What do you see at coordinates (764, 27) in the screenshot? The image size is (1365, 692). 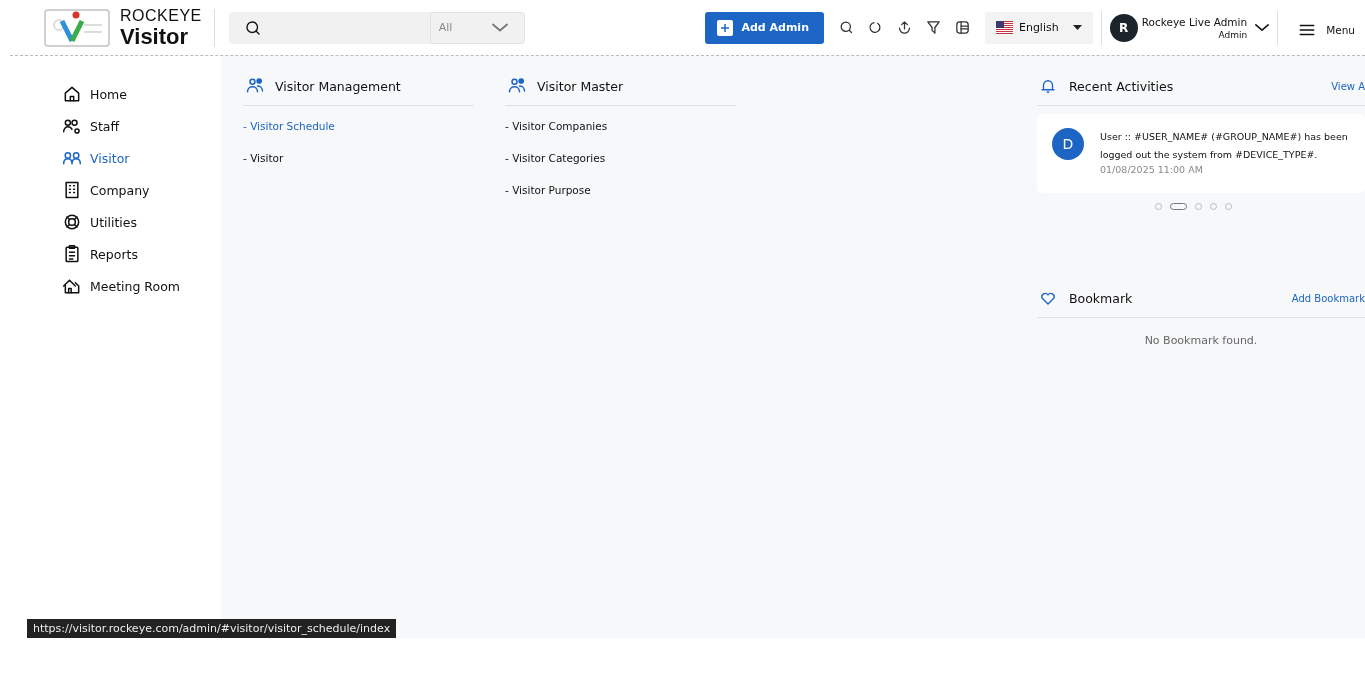 I see `add-admin-button: Add Admin` at bounding box center [764, 27].